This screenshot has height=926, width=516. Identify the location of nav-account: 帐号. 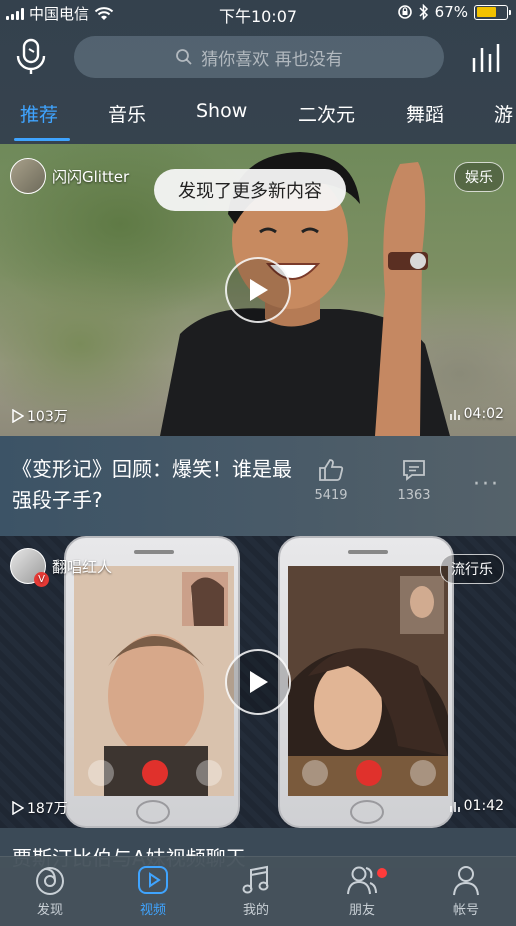
(466, 890).